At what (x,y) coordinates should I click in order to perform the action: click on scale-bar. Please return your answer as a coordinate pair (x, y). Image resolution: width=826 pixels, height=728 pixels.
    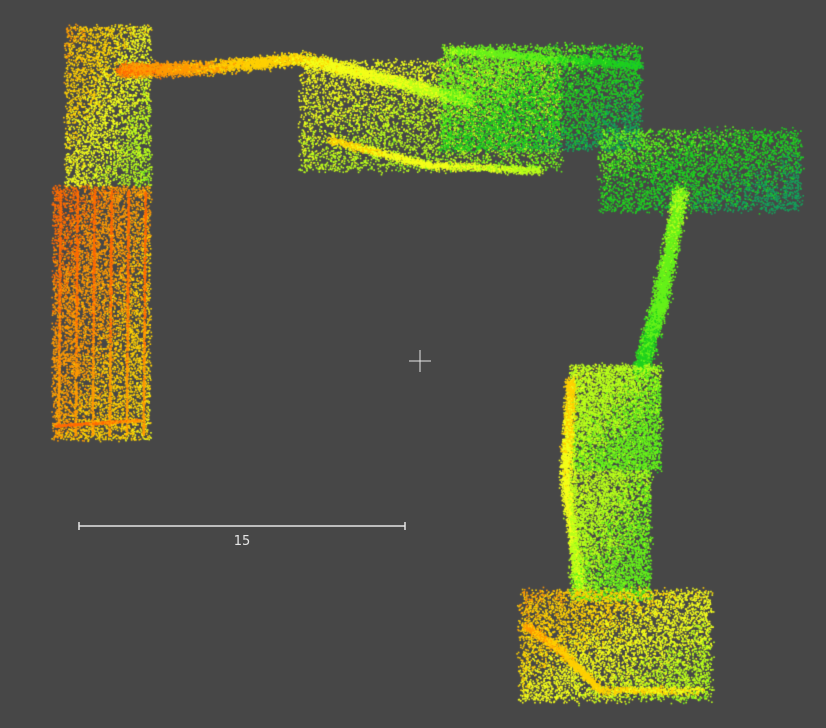
    Looking at the image, I should click on (242, 526).